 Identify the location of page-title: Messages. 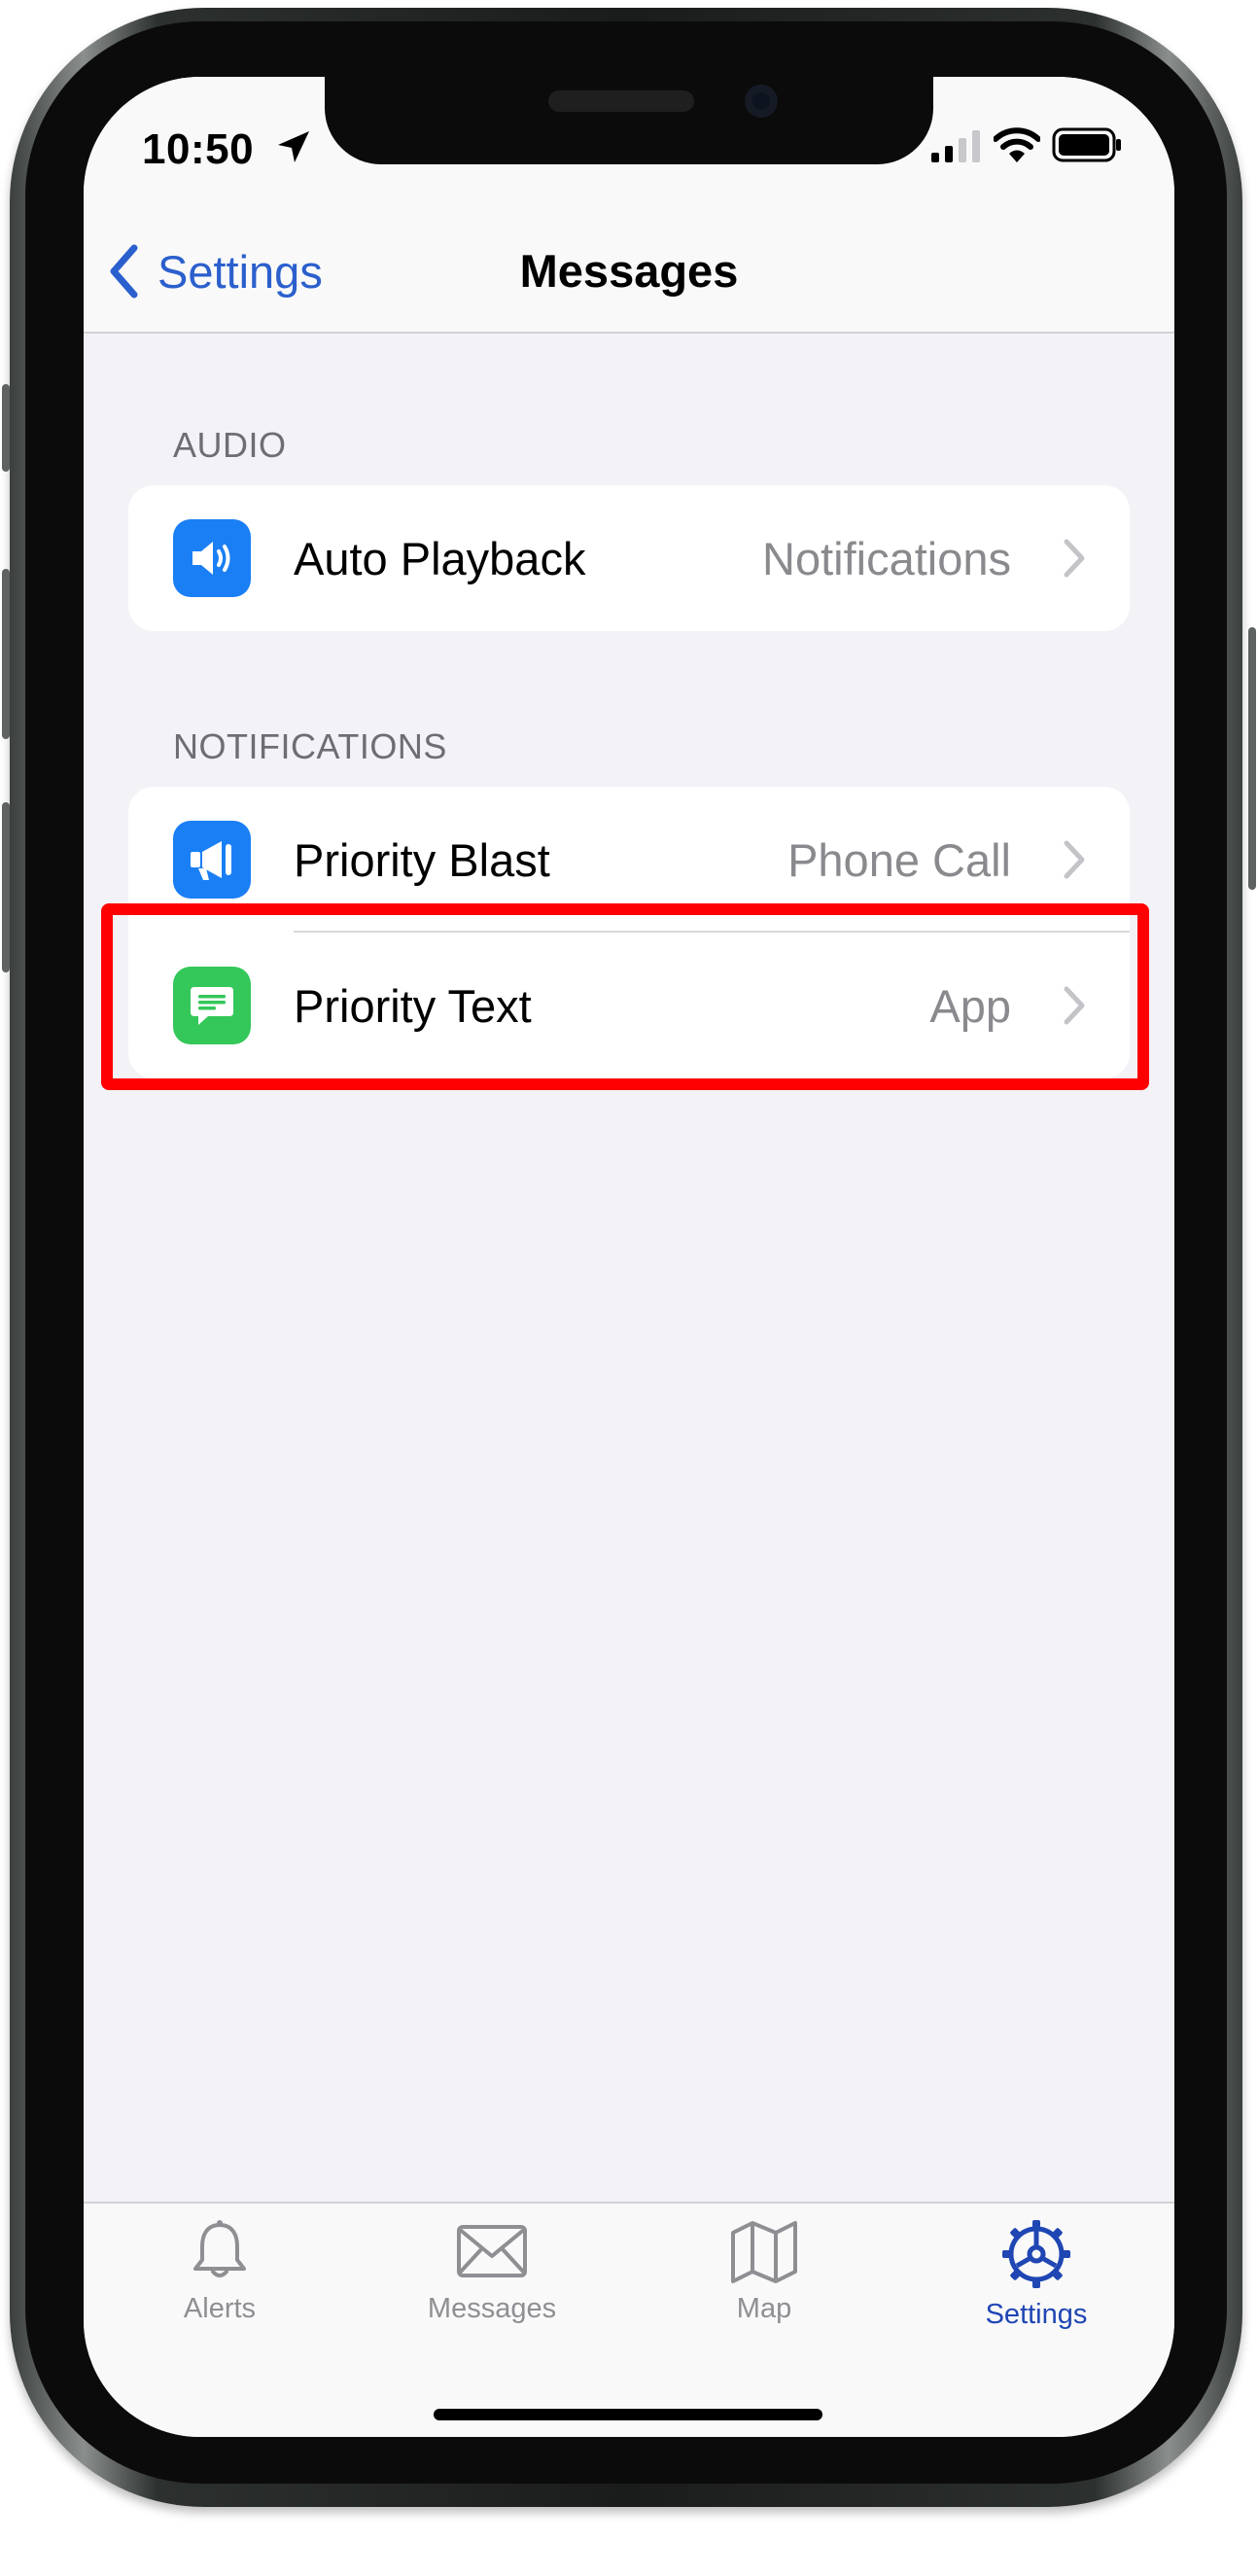
(629, 271).